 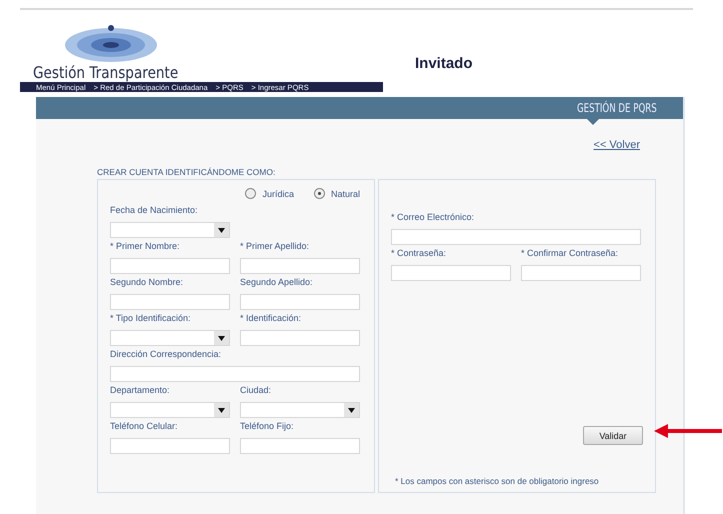 I want to click on user-name: Invitado, so click(x=444, y=63).